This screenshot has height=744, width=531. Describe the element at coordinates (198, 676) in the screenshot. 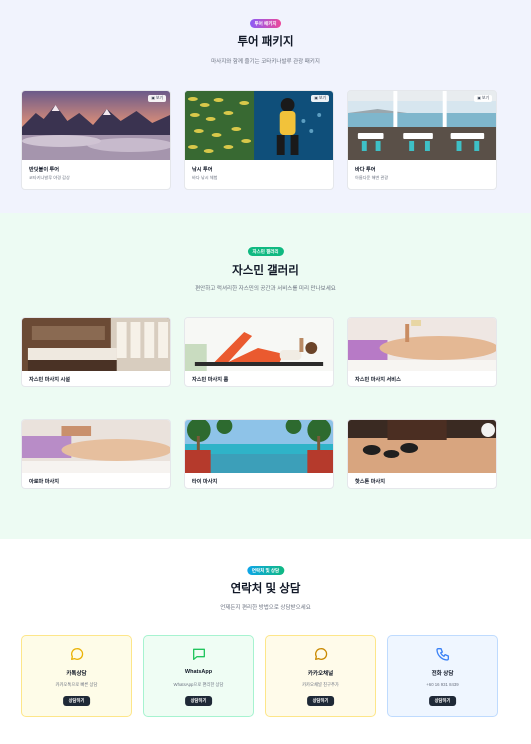

I see `contact-card-whatsapp: WhatsApp WhatsApp으로 편리한 상담 상담하기` at that location.